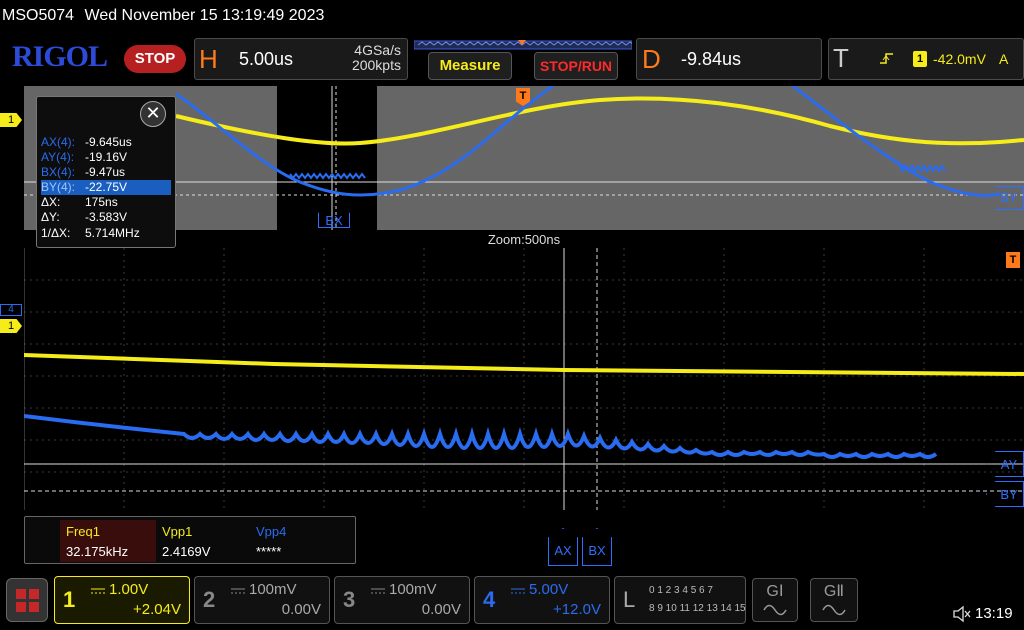 Image resolution: width=1024 pixels, height=630 pixels. What do you see at coordinates (377, 50) in the screenshot?
I see `sample-rate: 4GSa/s` at bounding box center [377, 50].